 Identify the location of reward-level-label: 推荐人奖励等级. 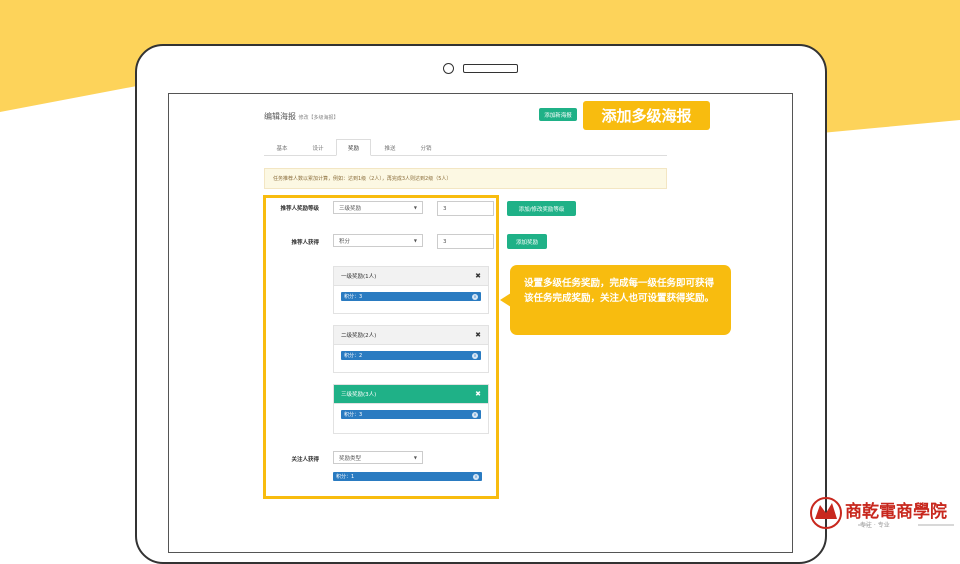
(299, 209).